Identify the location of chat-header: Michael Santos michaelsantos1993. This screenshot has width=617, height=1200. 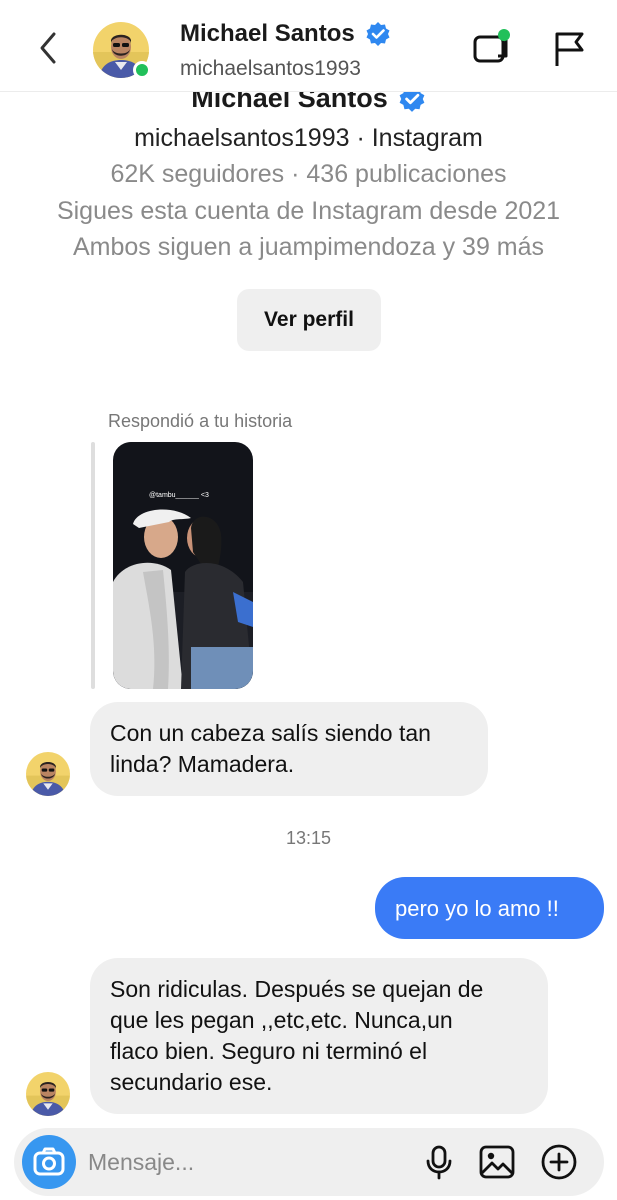
(308, 46).